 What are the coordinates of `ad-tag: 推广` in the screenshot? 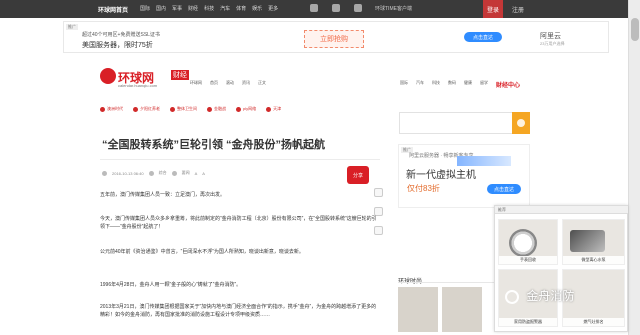 It's located at (72, 27).